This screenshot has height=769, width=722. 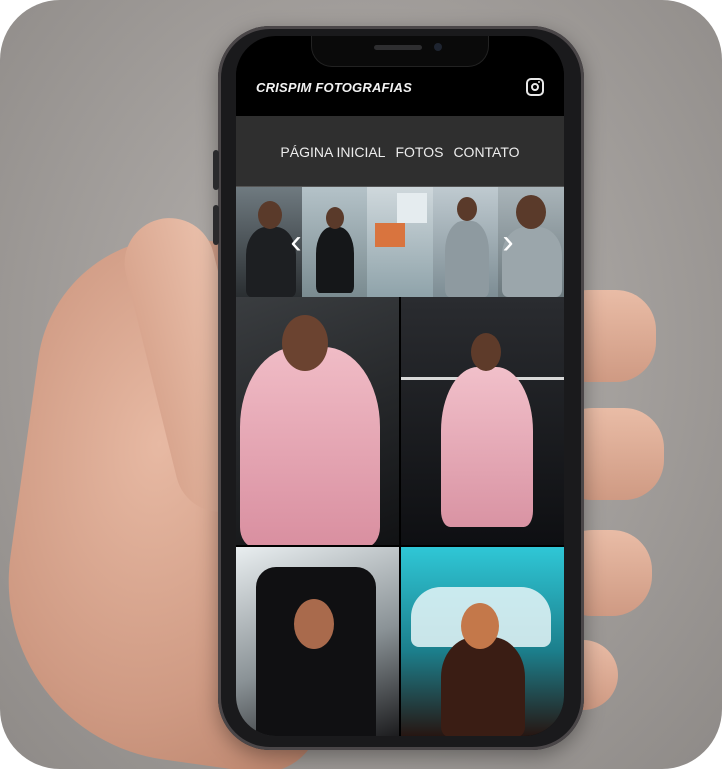 What do you see at coordinates (296, 242) in the screenshot?
I see `chevron-left-icon: ‹` at bounding box center [296, 242].